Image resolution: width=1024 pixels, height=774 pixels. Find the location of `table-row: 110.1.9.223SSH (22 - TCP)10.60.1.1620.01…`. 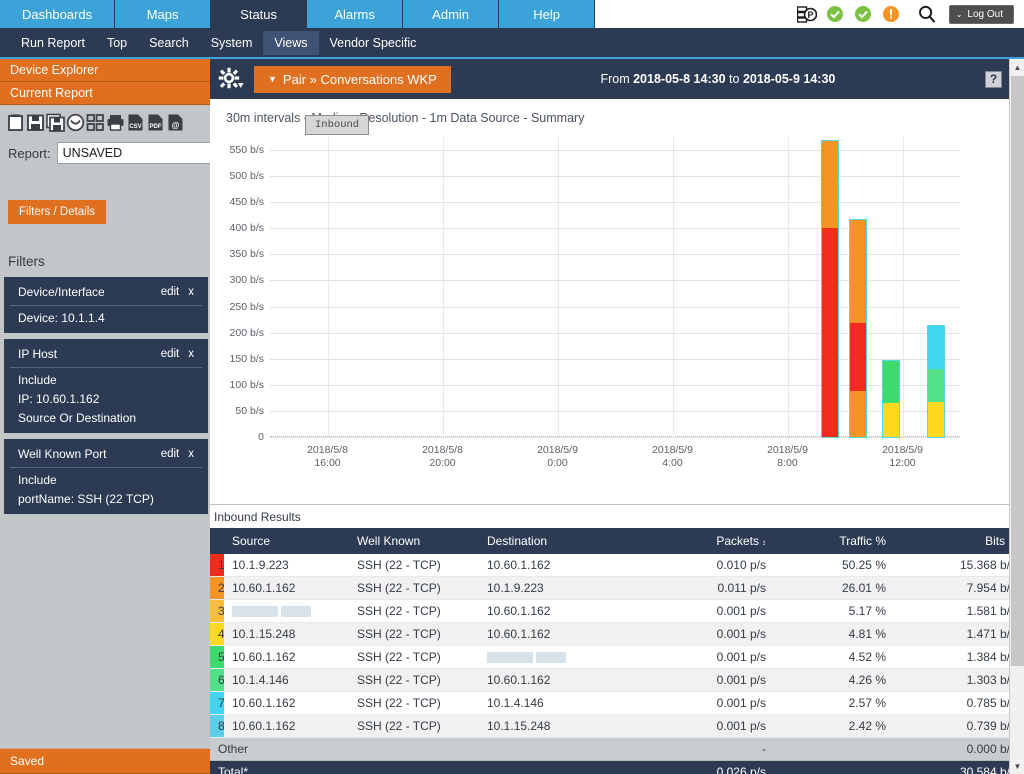

table-row: 110.1.9.223SSH (22 - TCP)10.60.1.1620.01… is located at coordinates (617, 565).